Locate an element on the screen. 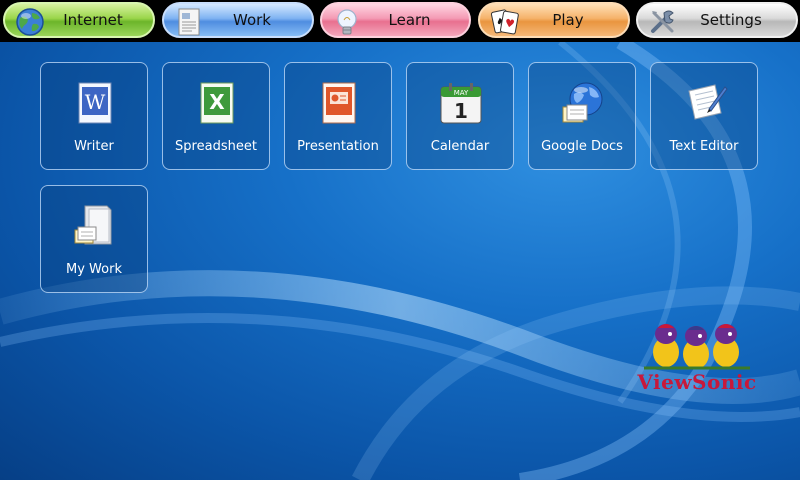 This screenshot has height=480, width=800. app-label: Writer is located at coordinates (94, 146).